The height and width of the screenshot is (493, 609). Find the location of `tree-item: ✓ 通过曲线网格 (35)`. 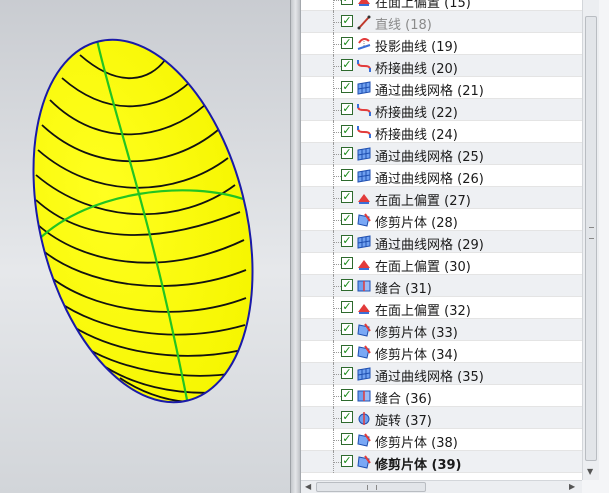

tree-item: ✓ 通过曲线网格 (35) is located at coordinates (441, 374).